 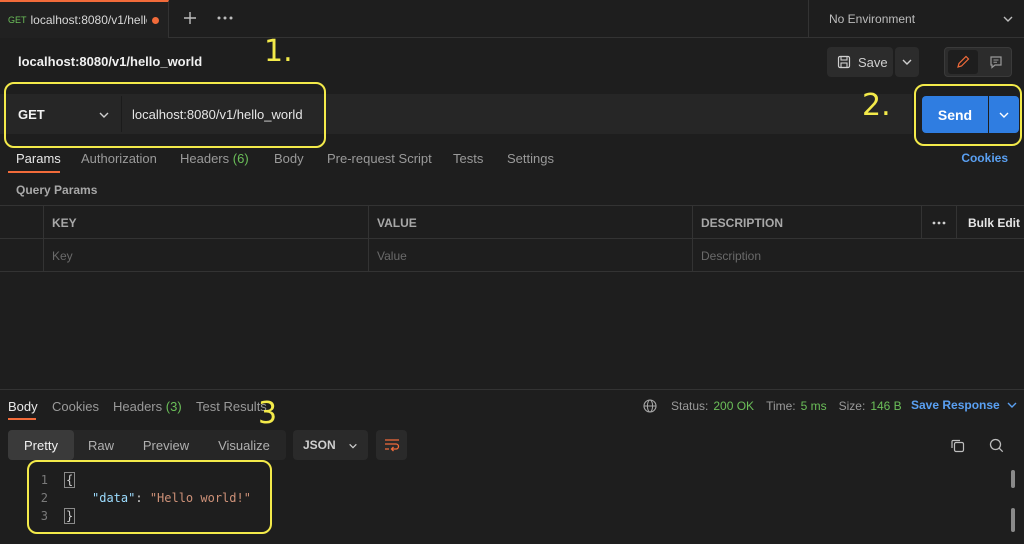 I want to click on size-label: Size:, so click(x=852, y=406).